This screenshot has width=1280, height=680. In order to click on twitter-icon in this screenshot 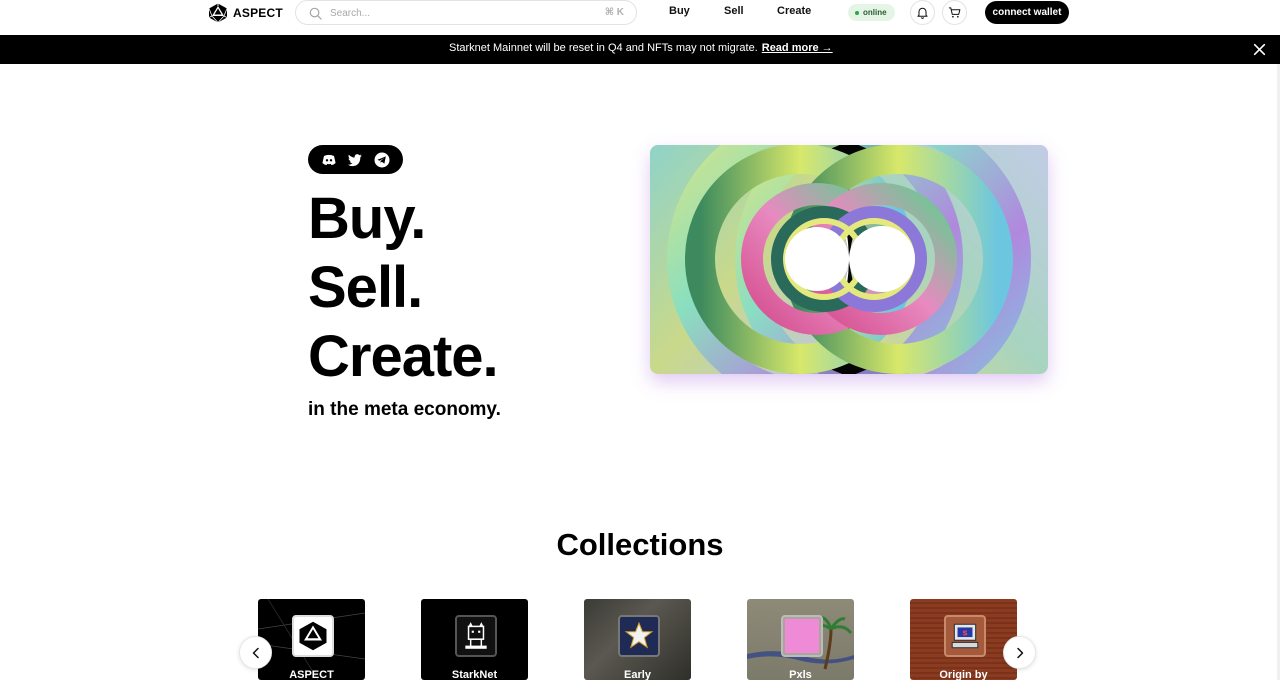, I will do `click(355, 159)`.